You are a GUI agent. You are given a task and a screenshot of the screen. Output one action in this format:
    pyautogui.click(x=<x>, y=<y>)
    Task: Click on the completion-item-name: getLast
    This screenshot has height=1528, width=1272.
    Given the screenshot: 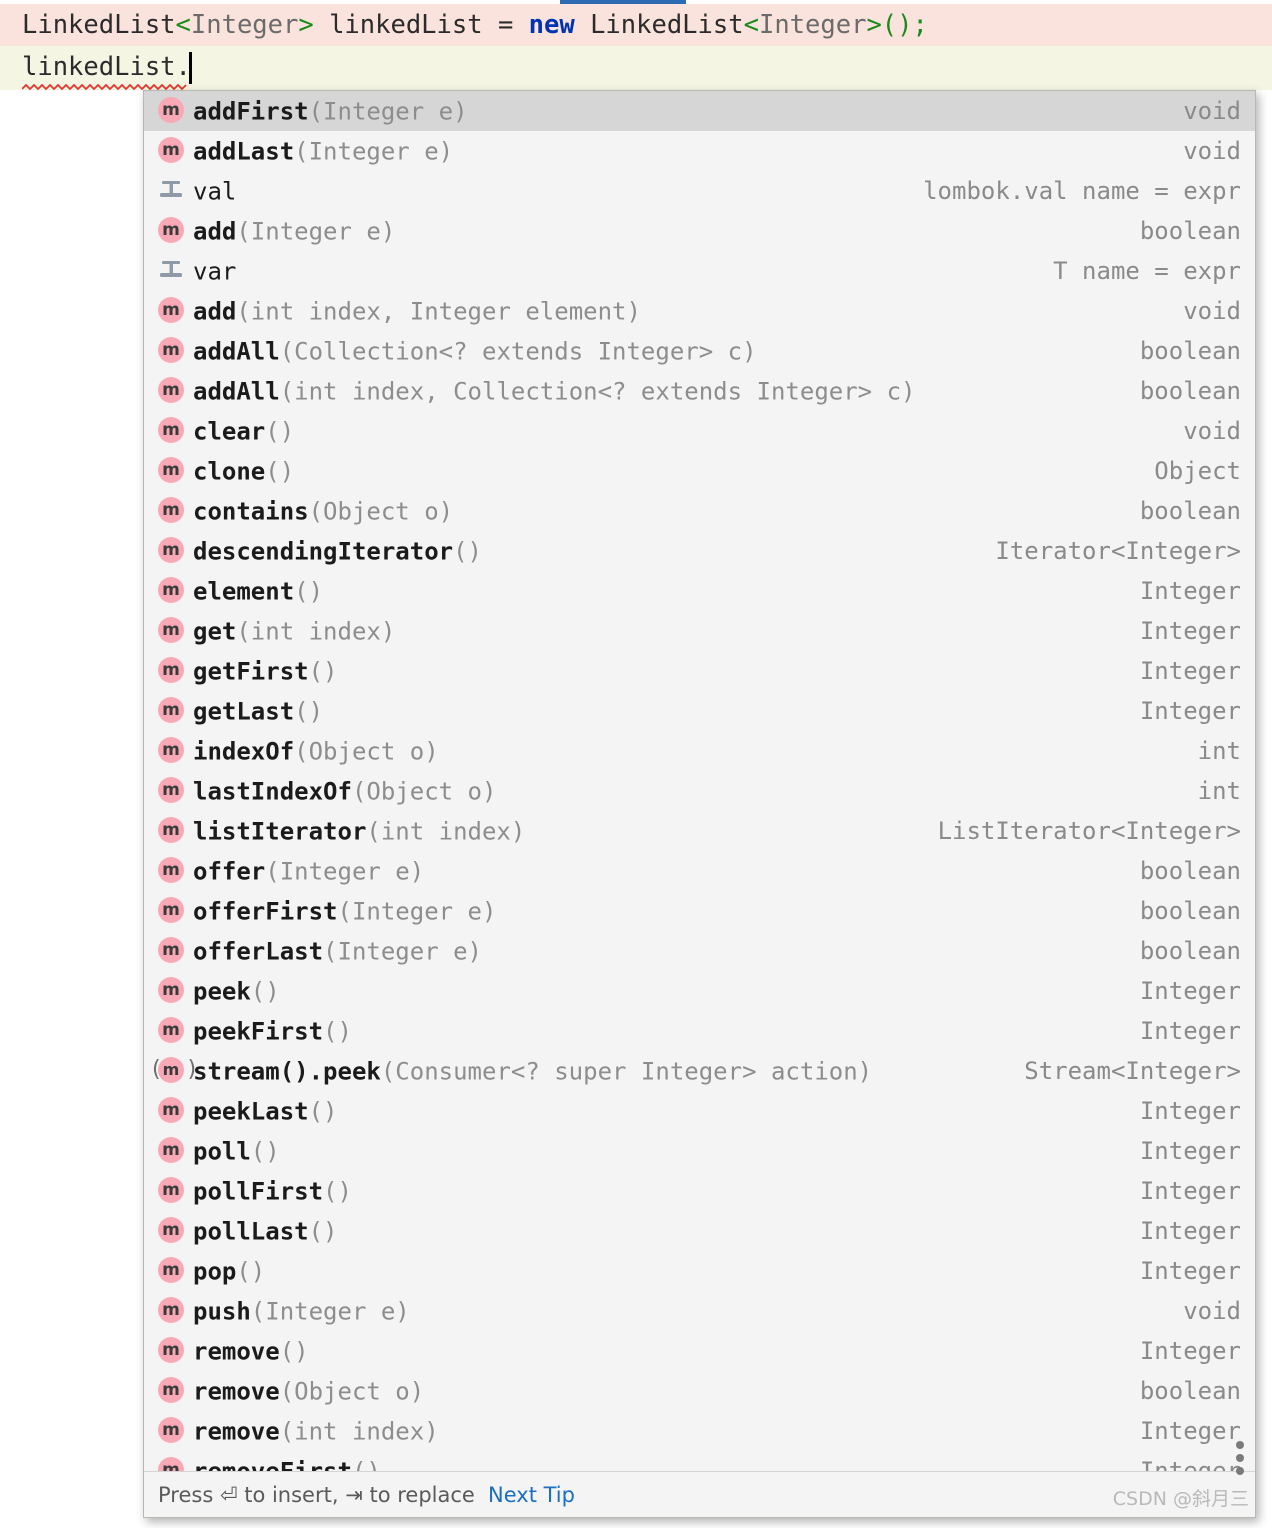 What is the action you would take?
    pyautogui.click(x=244, y=711)
    